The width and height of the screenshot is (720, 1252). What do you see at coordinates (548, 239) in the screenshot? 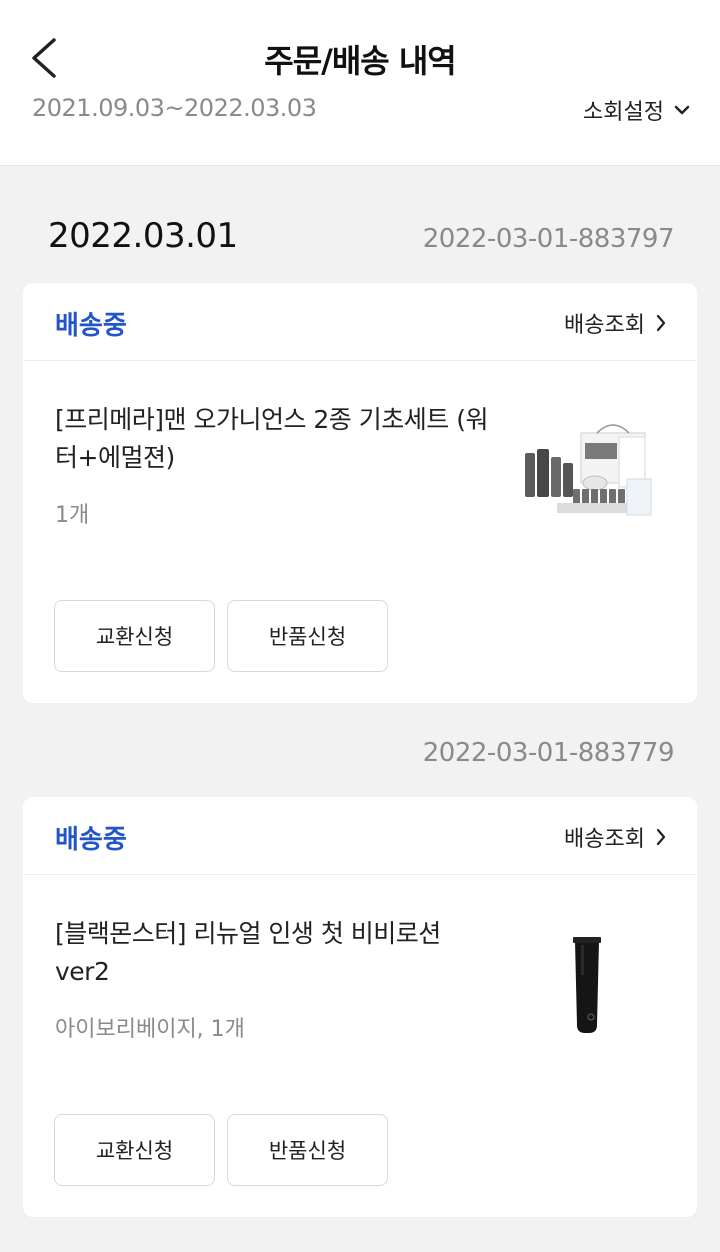
I see `order-number: 2022-03-01-883797` at bounding box center [548, 239].